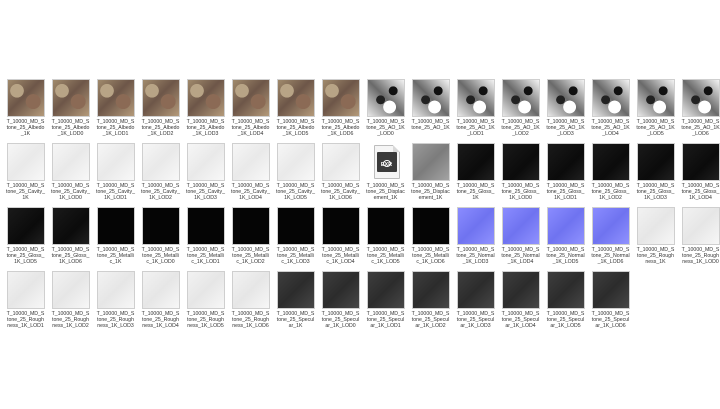  What do you see at coordinates (160, 175) in the screenshot?
I see `file-item: T_10000_MD_Stone_25_Cavity_1K_LOD2` at bounding box center [160, 175].